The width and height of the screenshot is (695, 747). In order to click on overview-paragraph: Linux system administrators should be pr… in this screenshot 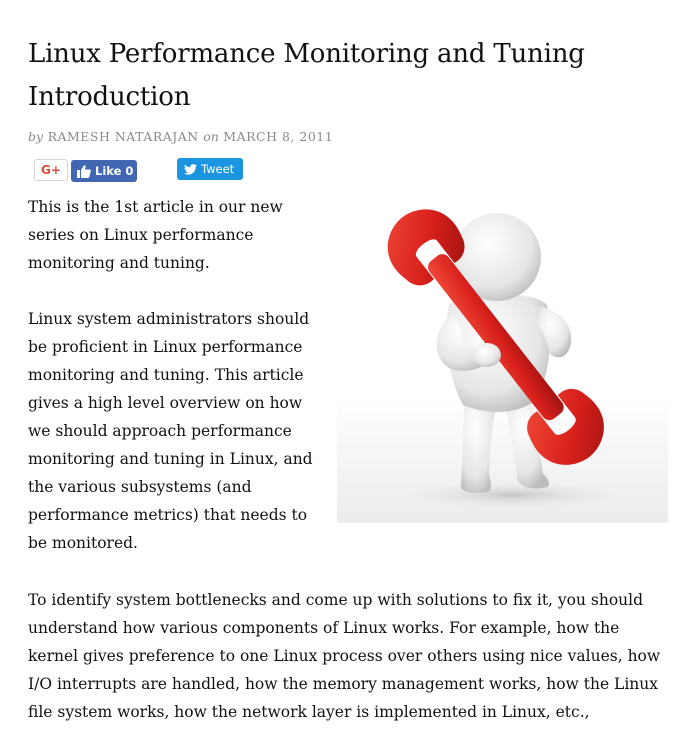, I will do `click(170, 431)`.